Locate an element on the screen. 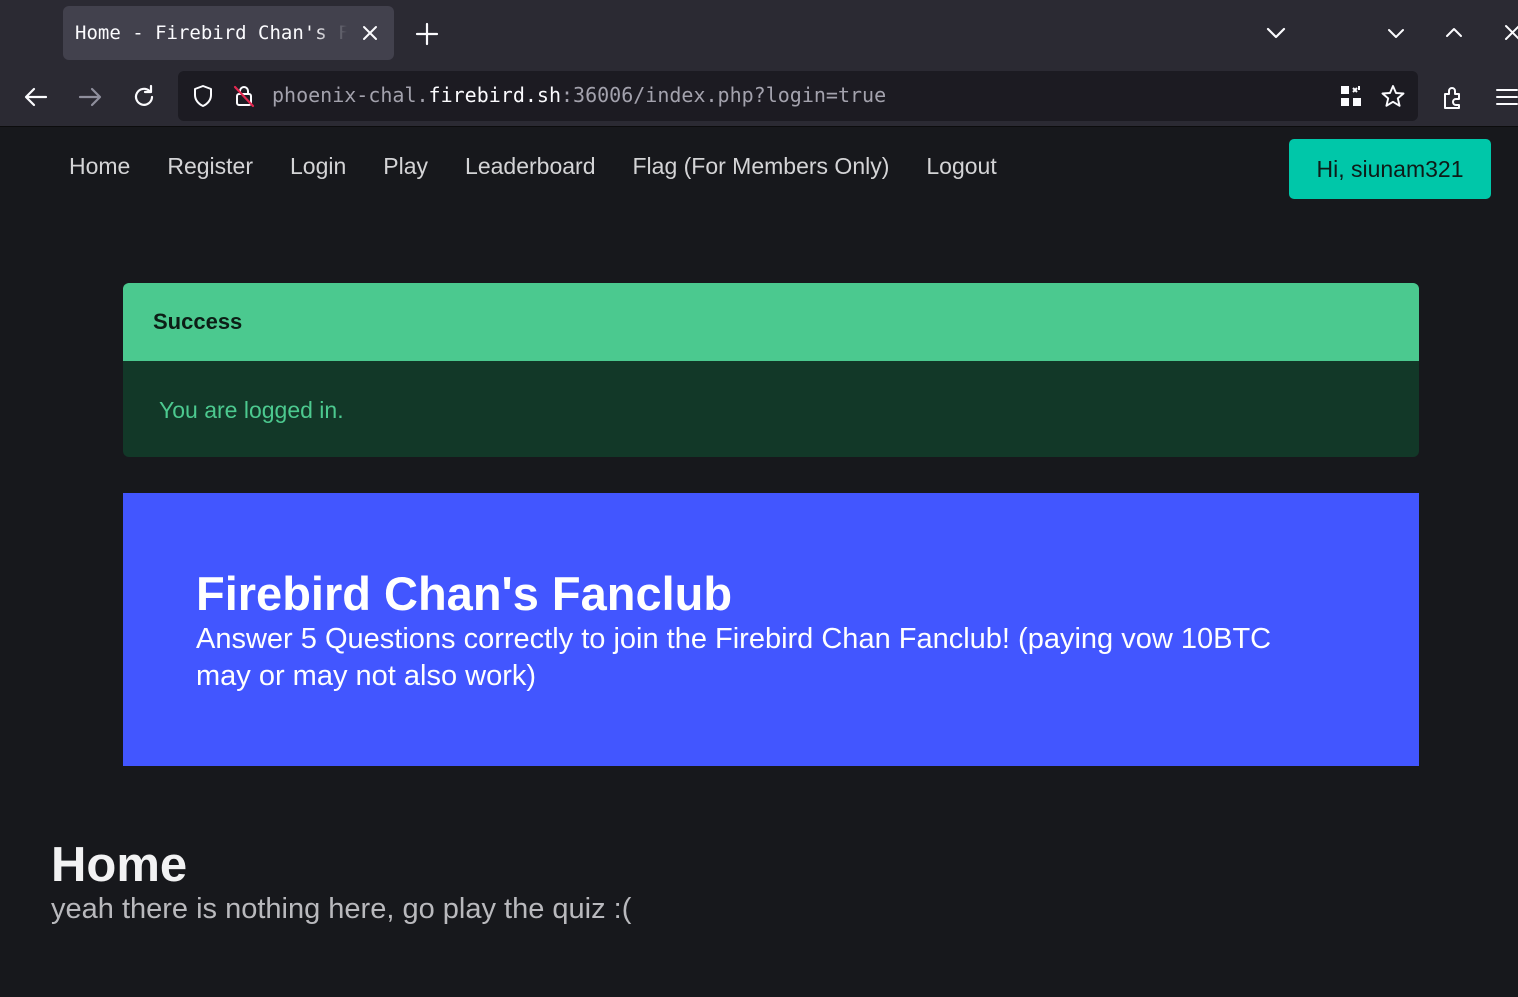  tab-title: Home - Firebird Chan's Fanclub is located at coordinates (211, 33).